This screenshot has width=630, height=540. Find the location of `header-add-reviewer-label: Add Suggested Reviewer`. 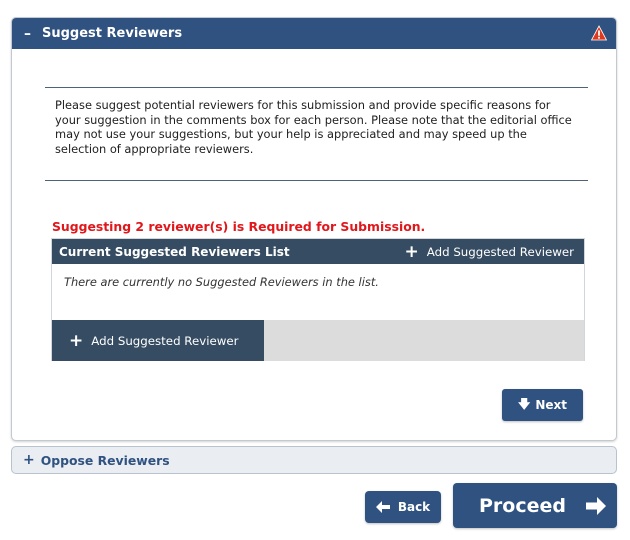

header-add-reviewer-label: Add Suggested Reviewer is located at coordinates (500, 251).